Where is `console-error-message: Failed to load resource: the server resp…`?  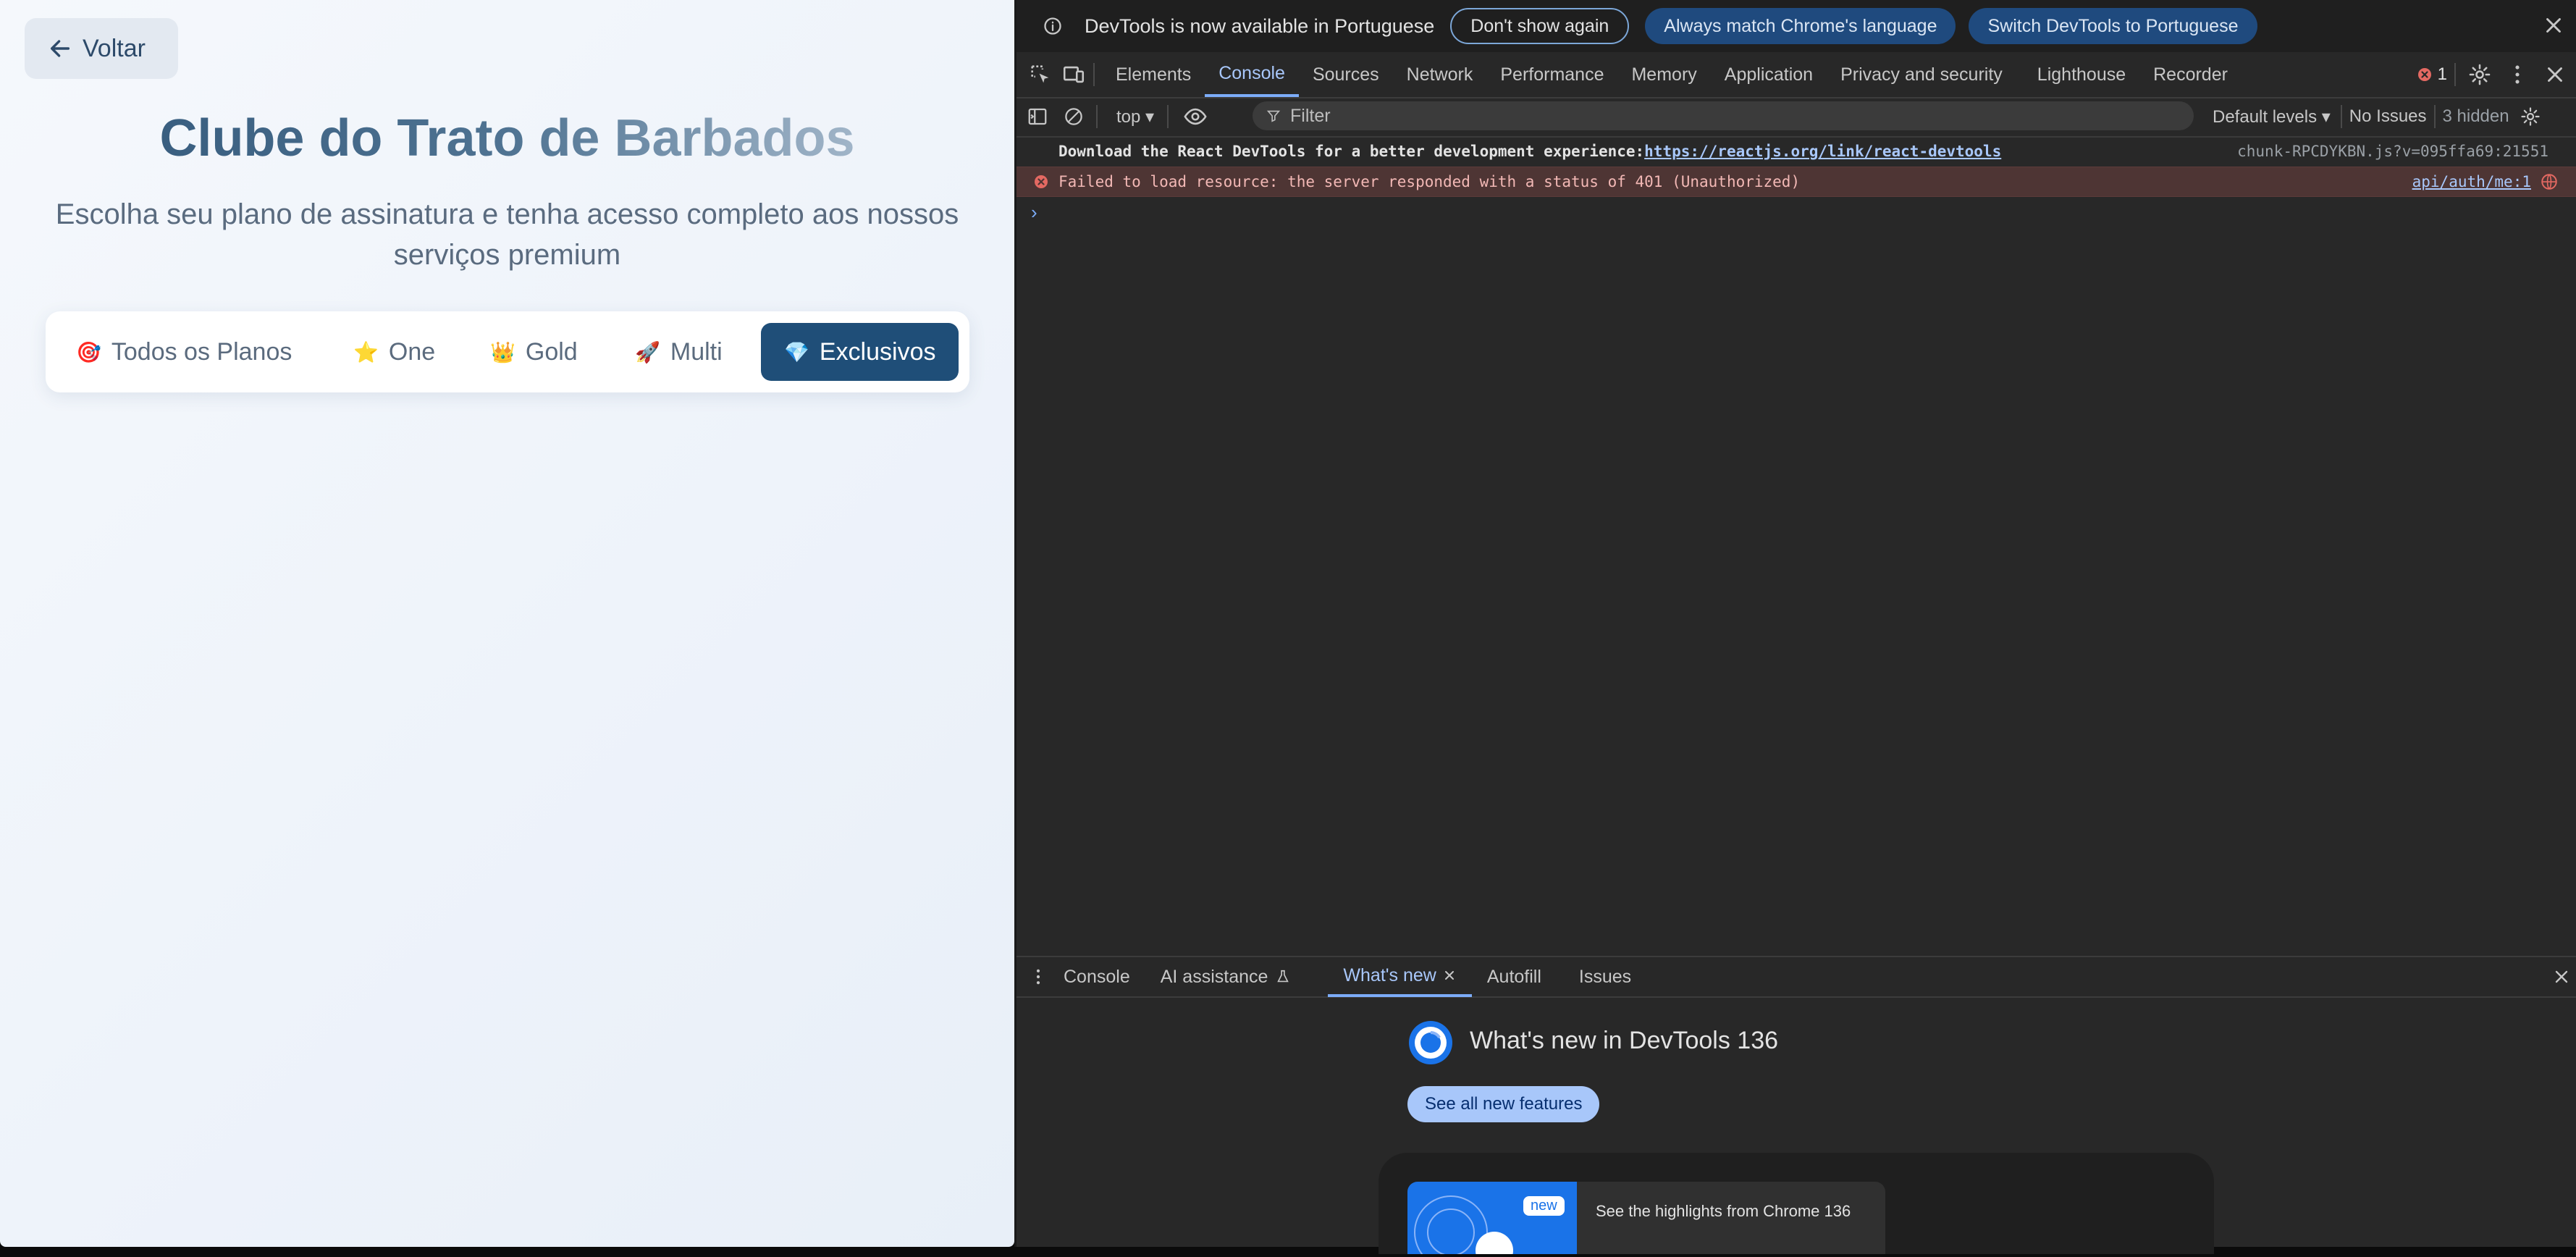 console-error-message: Failed to load resource: the server resp… is located at coordinates (1796, 182).